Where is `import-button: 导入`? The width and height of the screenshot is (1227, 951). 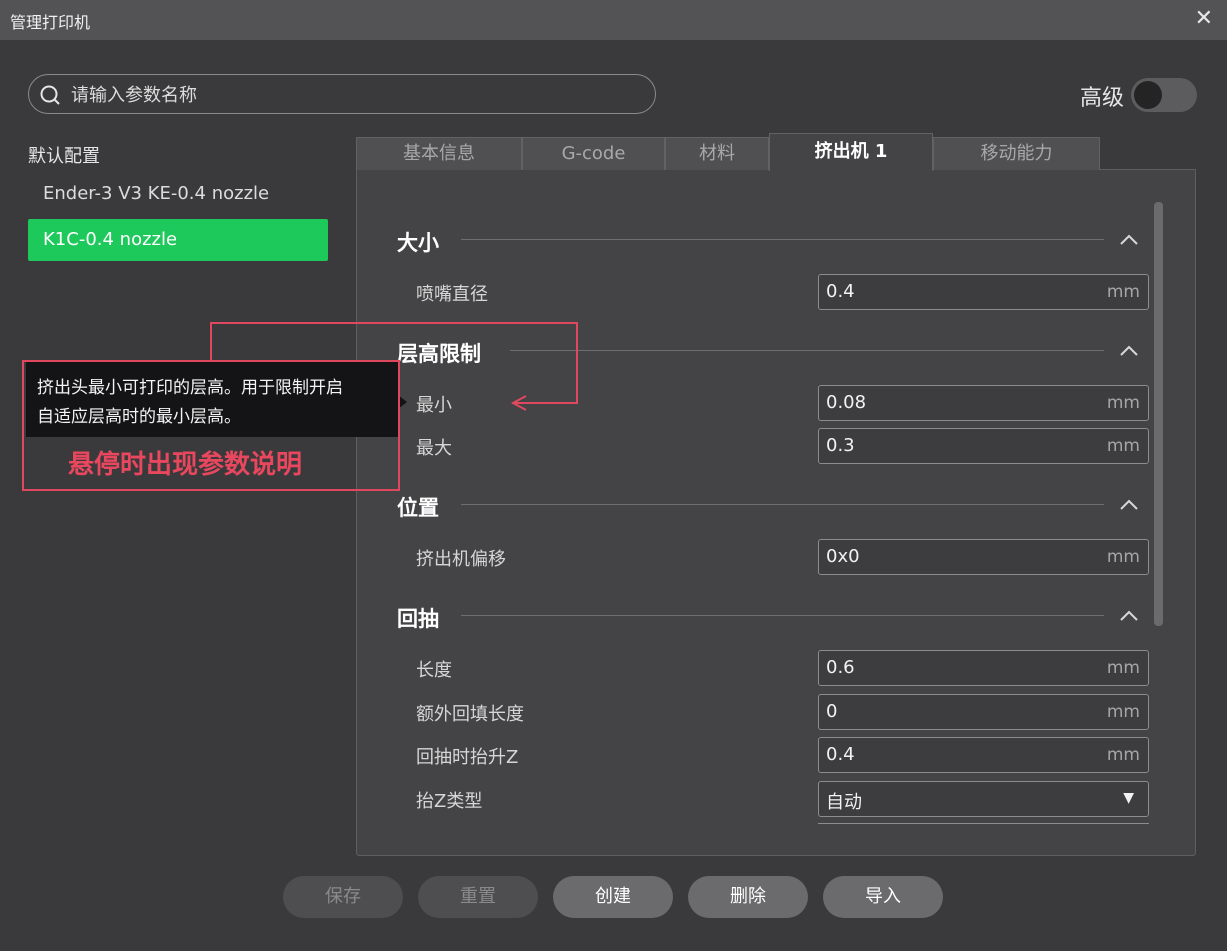
import-button: 导入 is located at coordinates (883, 897).